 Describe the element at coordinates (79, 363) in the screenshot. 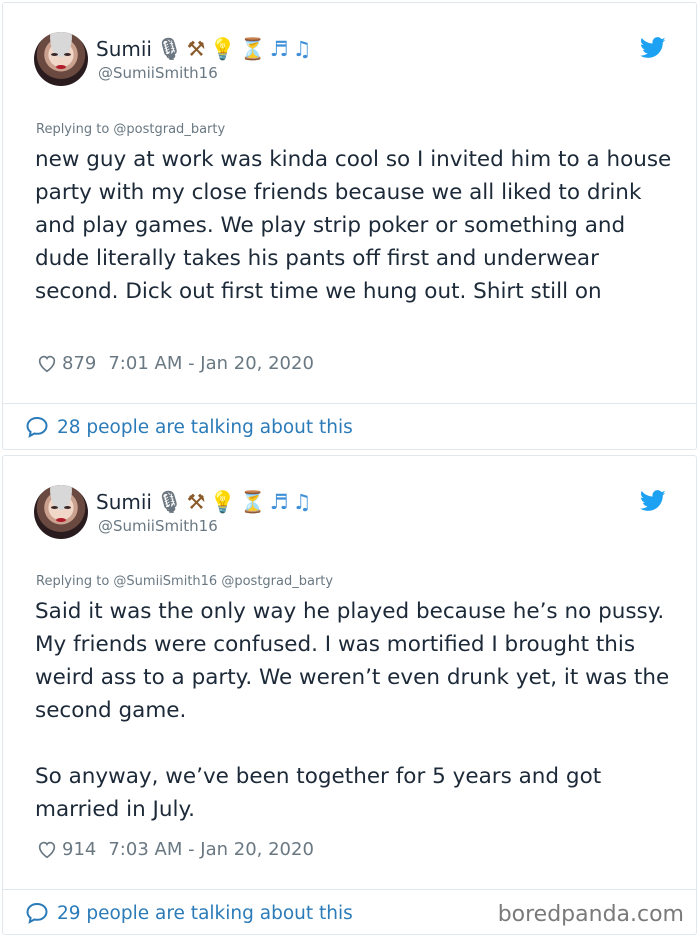

I see `like-count: 879` at that location.